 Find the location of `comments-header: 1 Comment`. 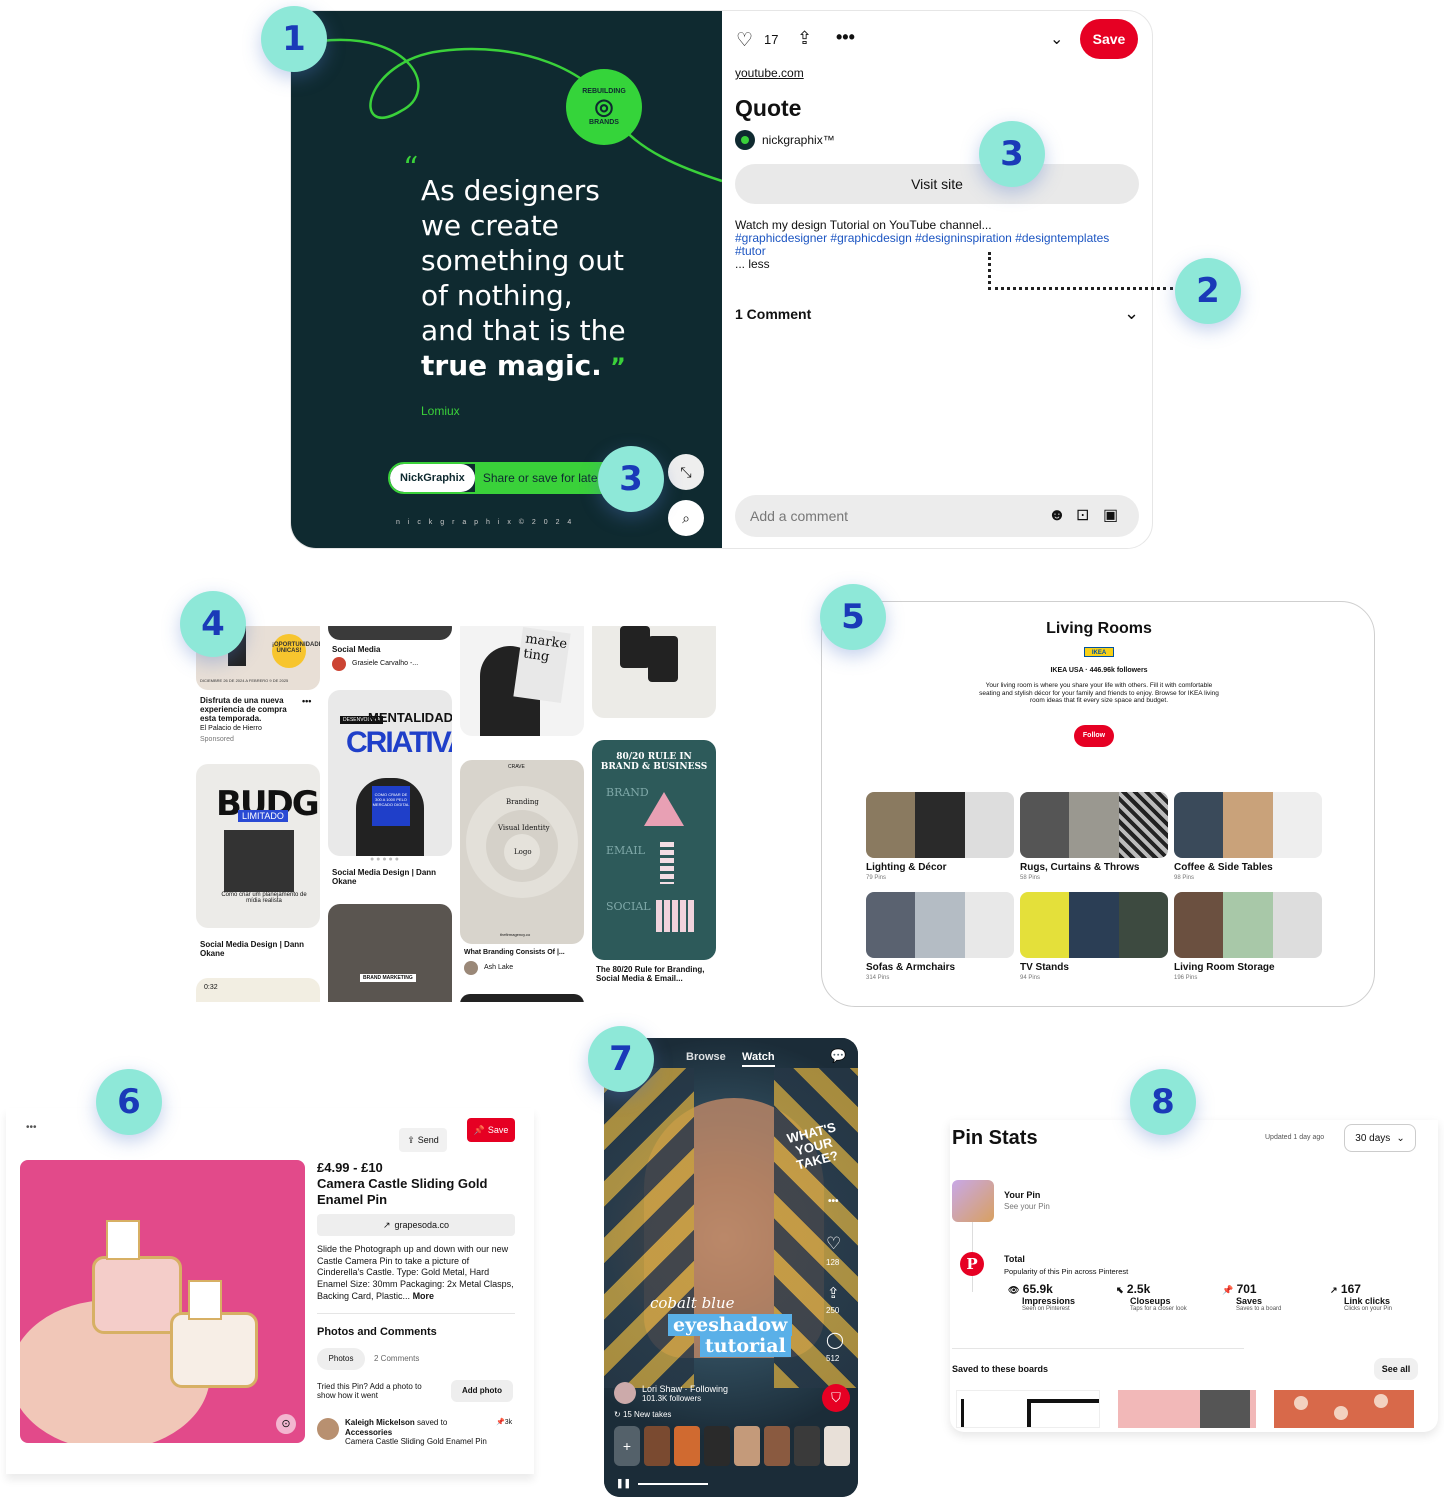

comments-header: 1 Comment is located at coordinates (773, 314).